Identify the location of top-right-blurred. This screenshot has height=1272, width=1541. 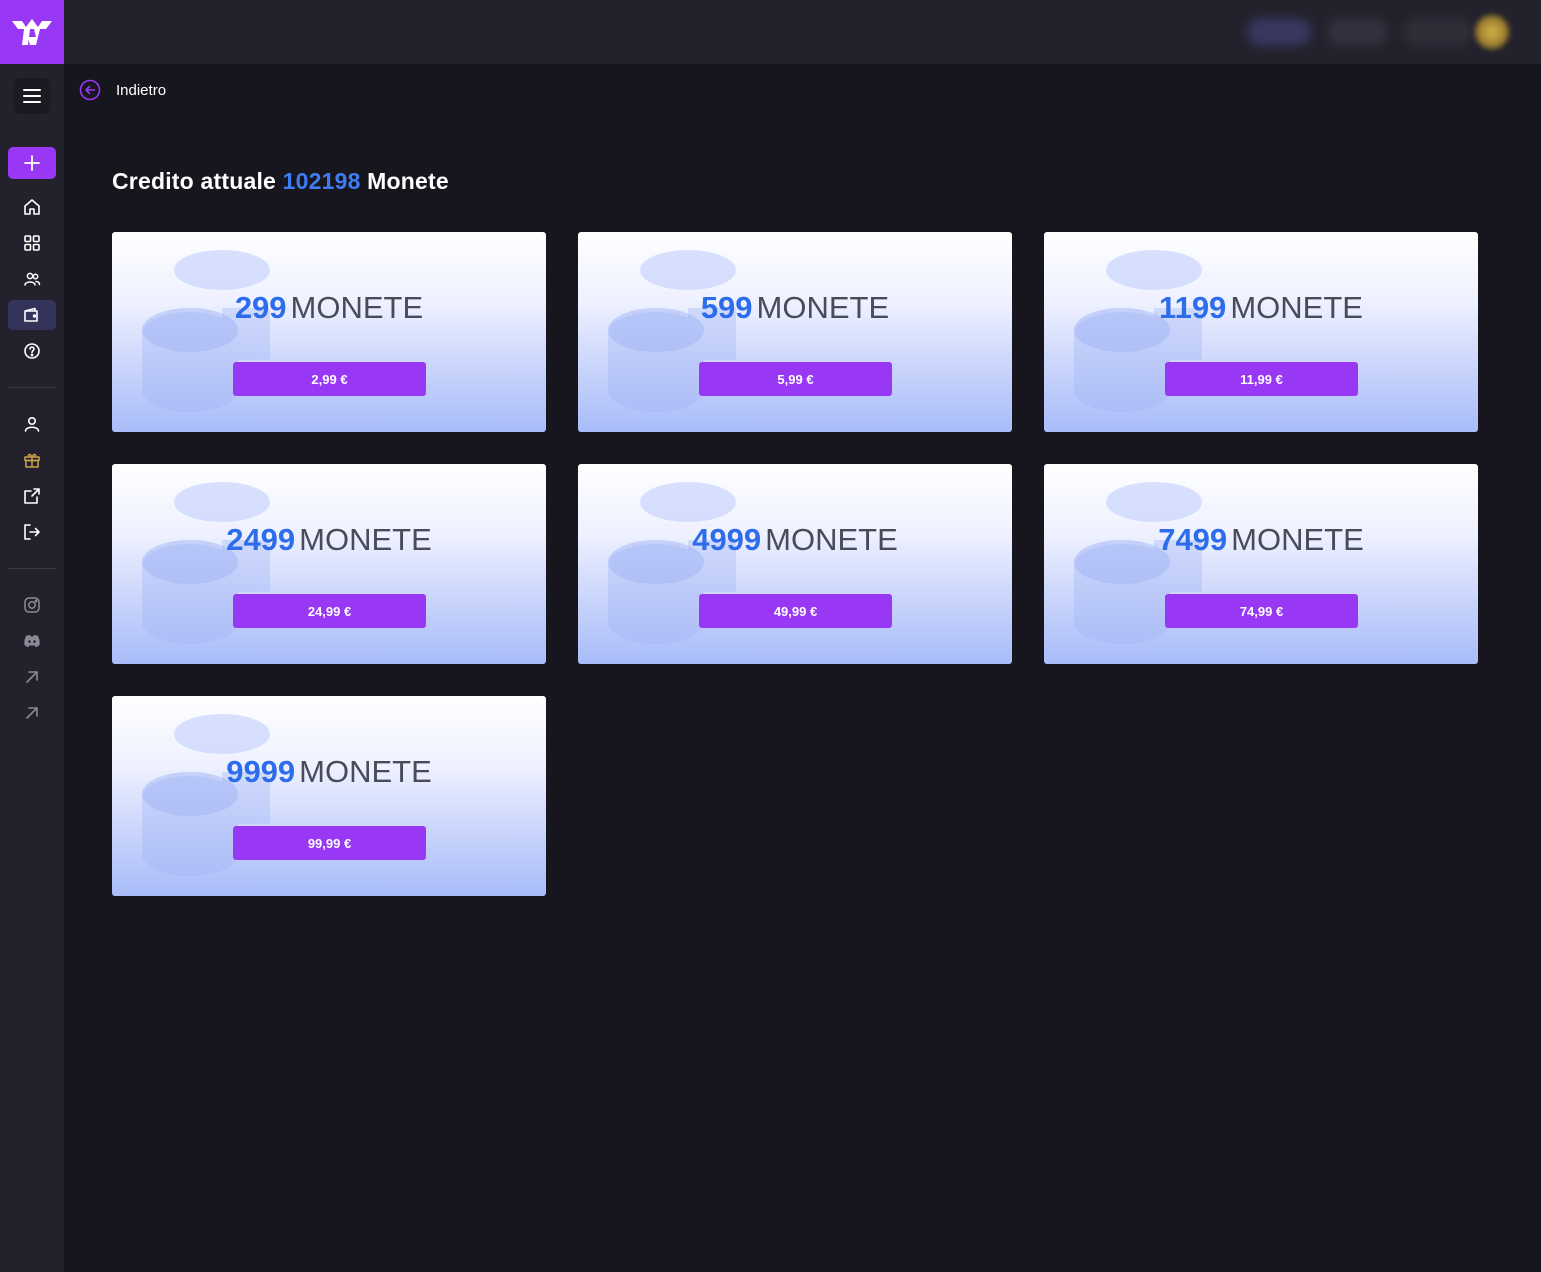
(1378, 32).